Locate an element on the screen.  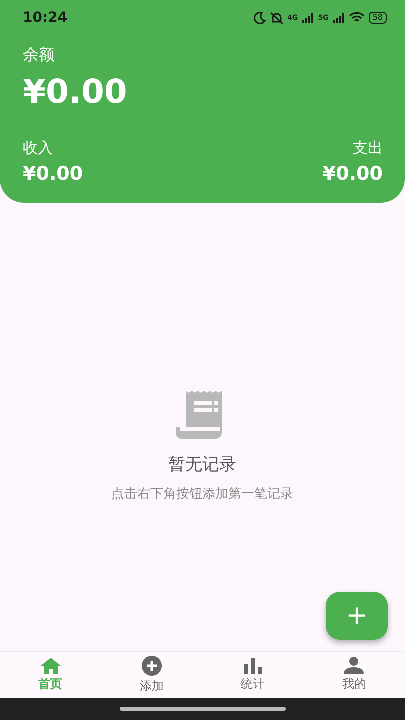
add-button: + is located at coordinates (357, 616).